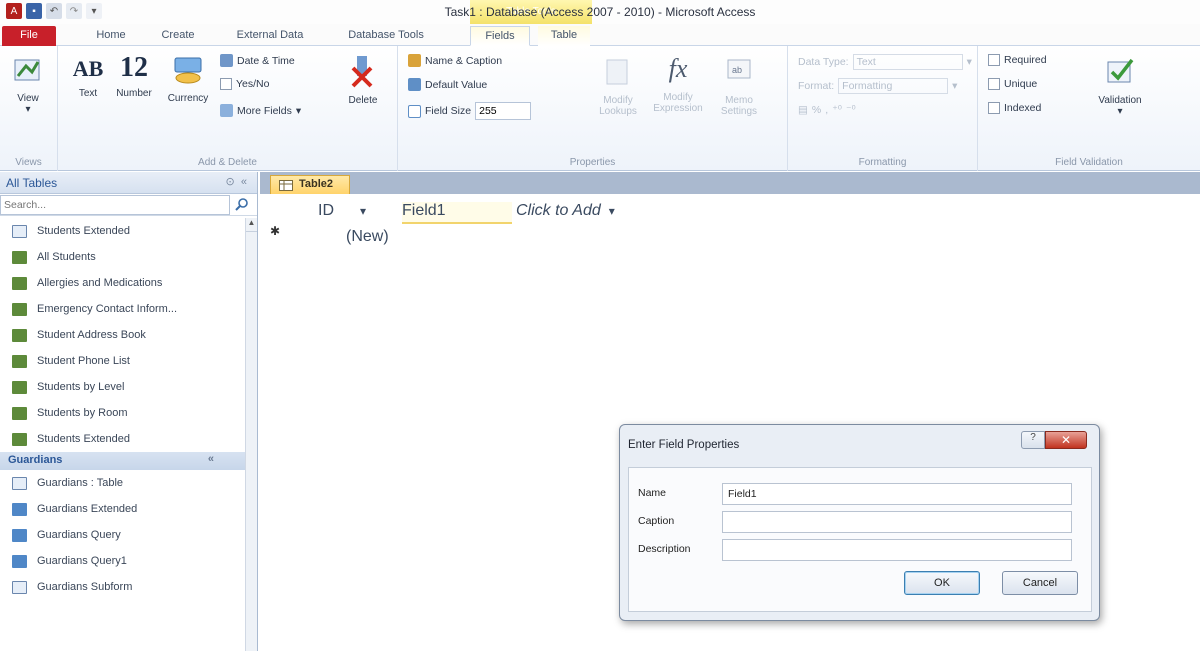  What do you see at coordinates (82, 561) in the screenshot?
I see `nav-item-label: Guardians Query1` at bounding box center [82, 561].